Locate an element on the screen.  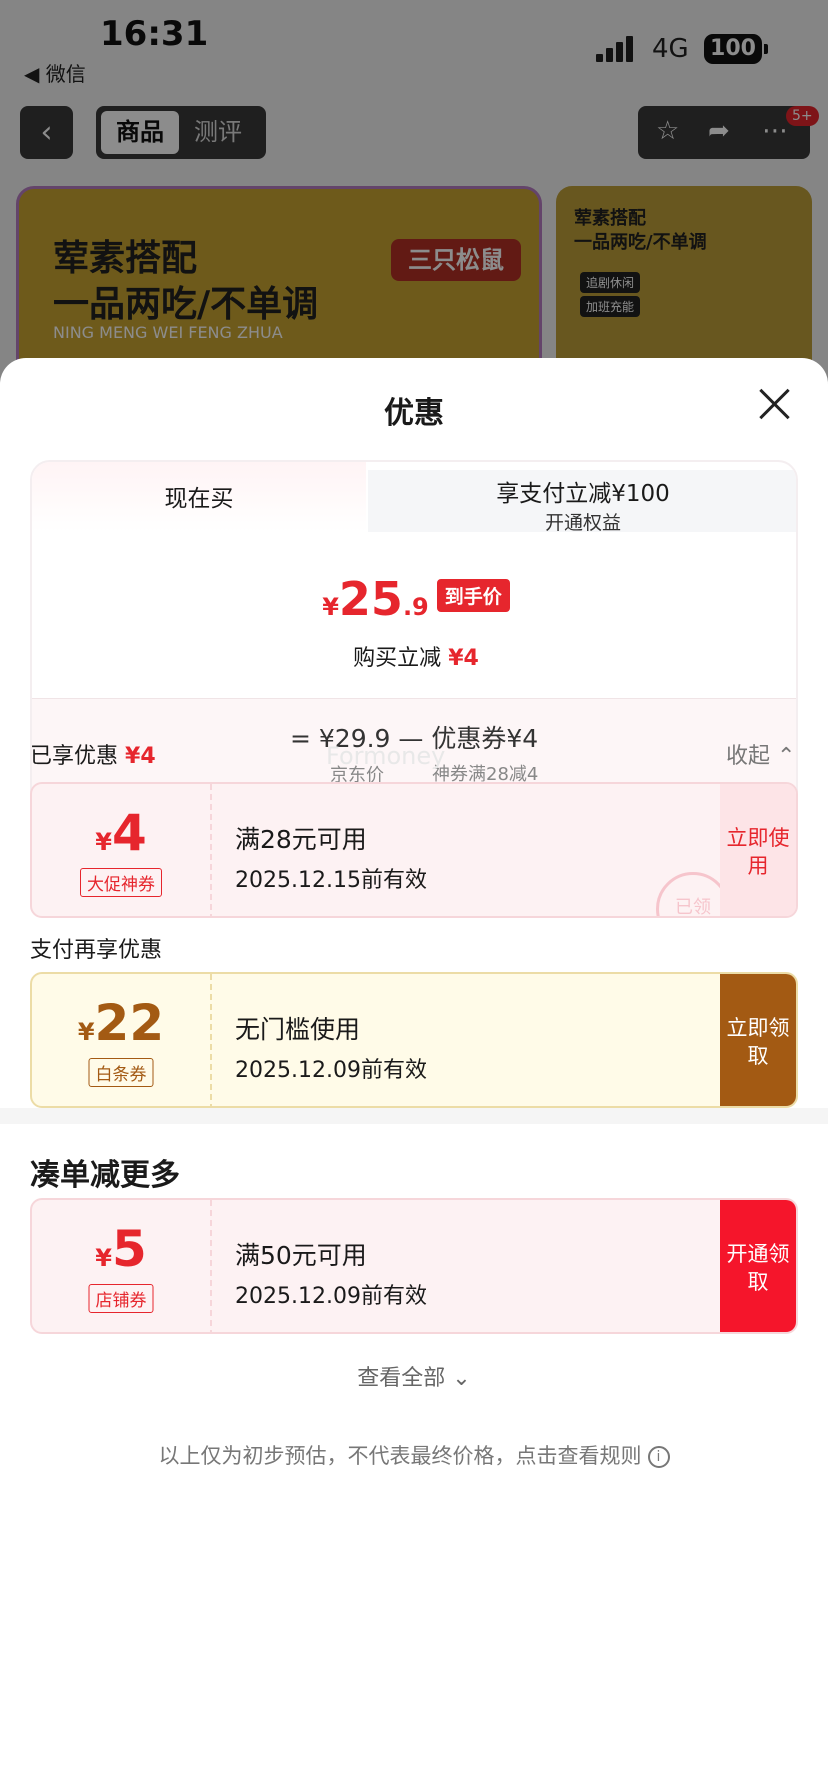
coupon-type-label: 店铺券 is located at coordinates (121, 1298).